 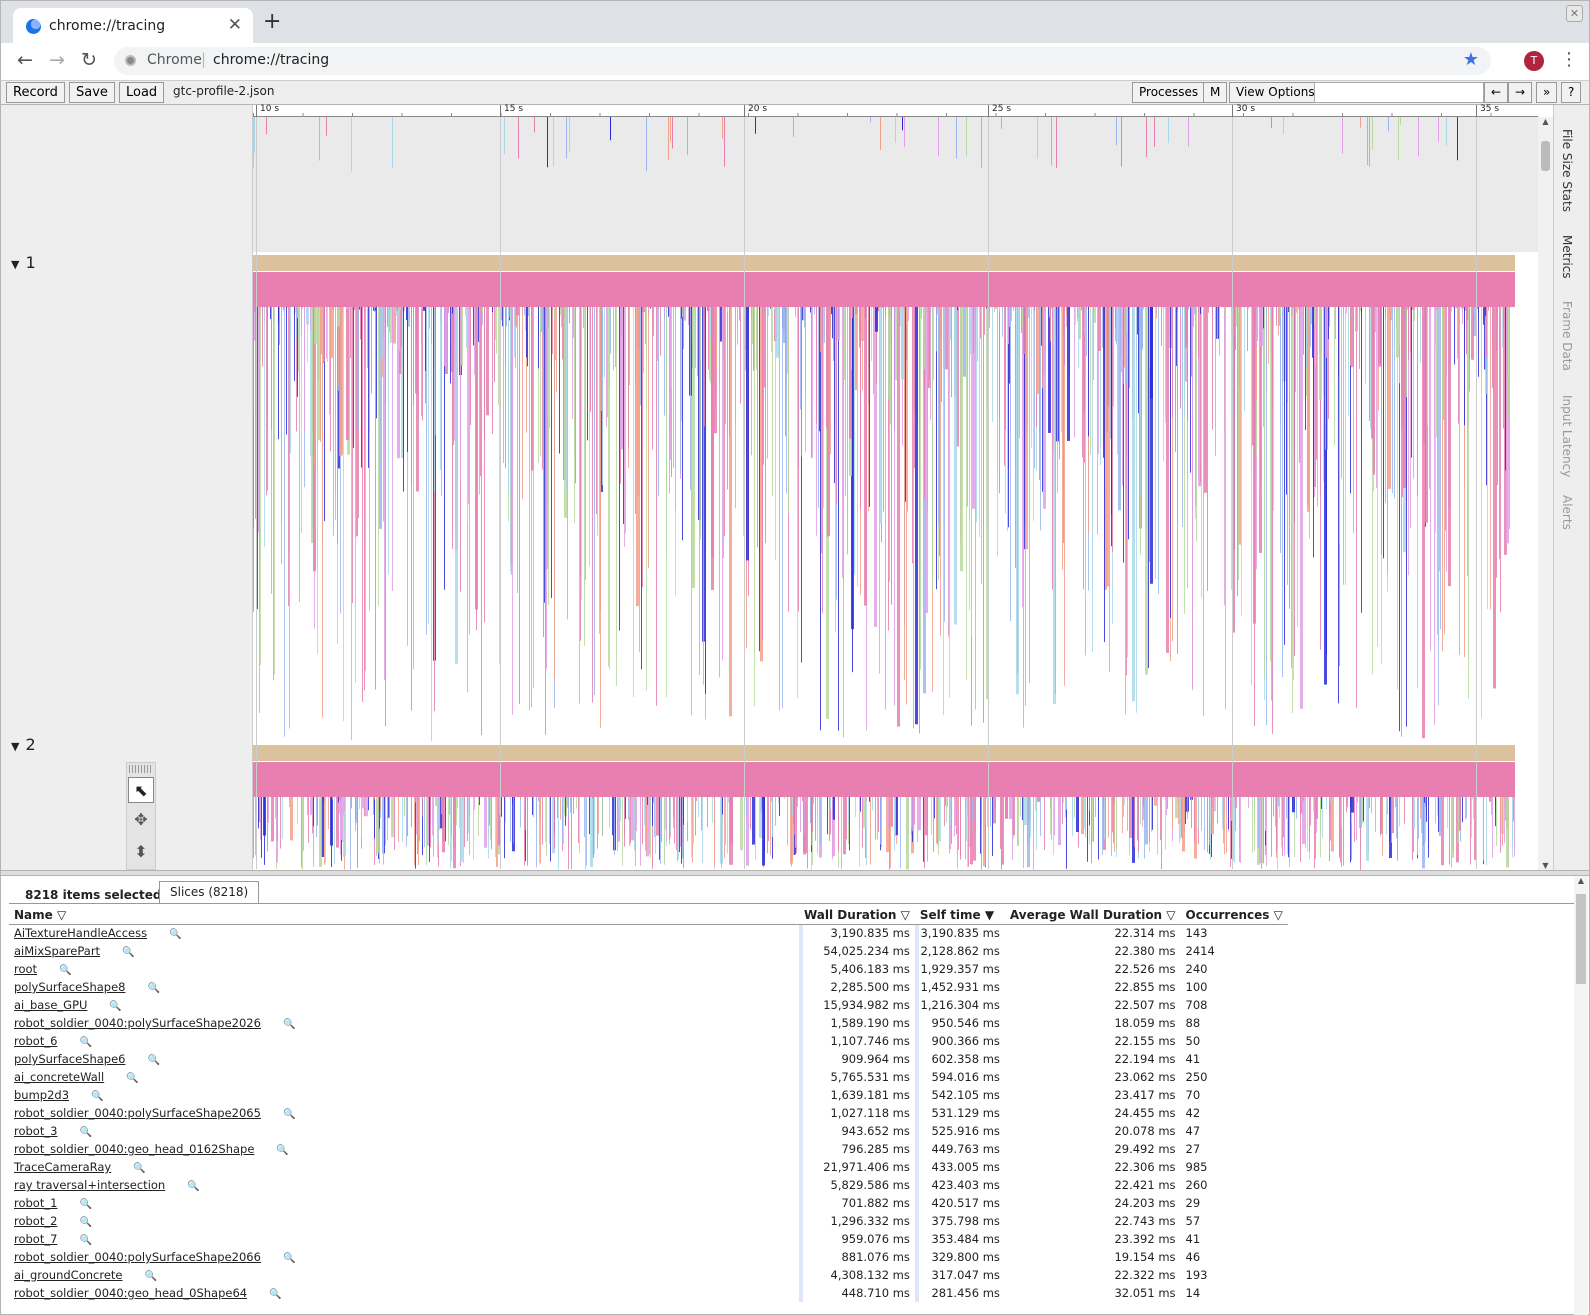 I want to click on bookmark-star-icon: ★, so click(x=1471, y=59).